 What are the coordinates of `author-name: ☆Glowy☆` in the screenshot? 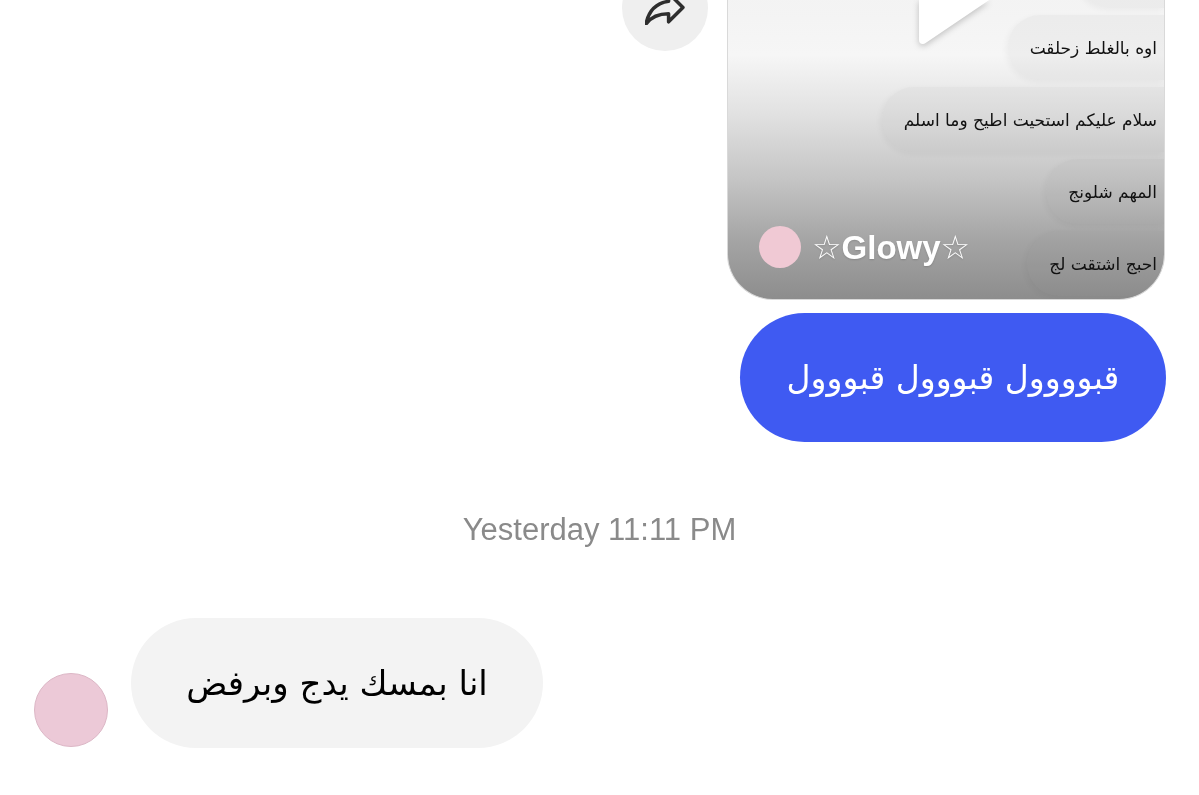 It's located at (891, 247).